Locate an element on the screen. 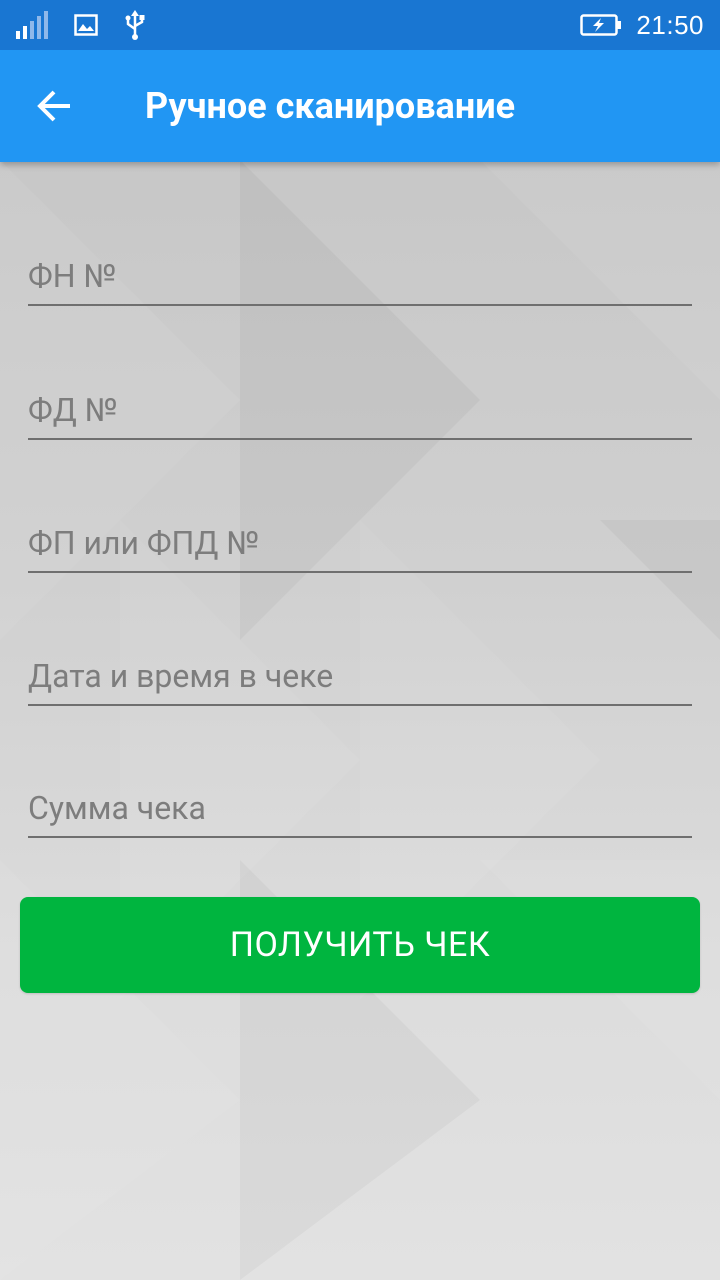  app-bar: Ручное сканирование is located at coordinates (360, 106).